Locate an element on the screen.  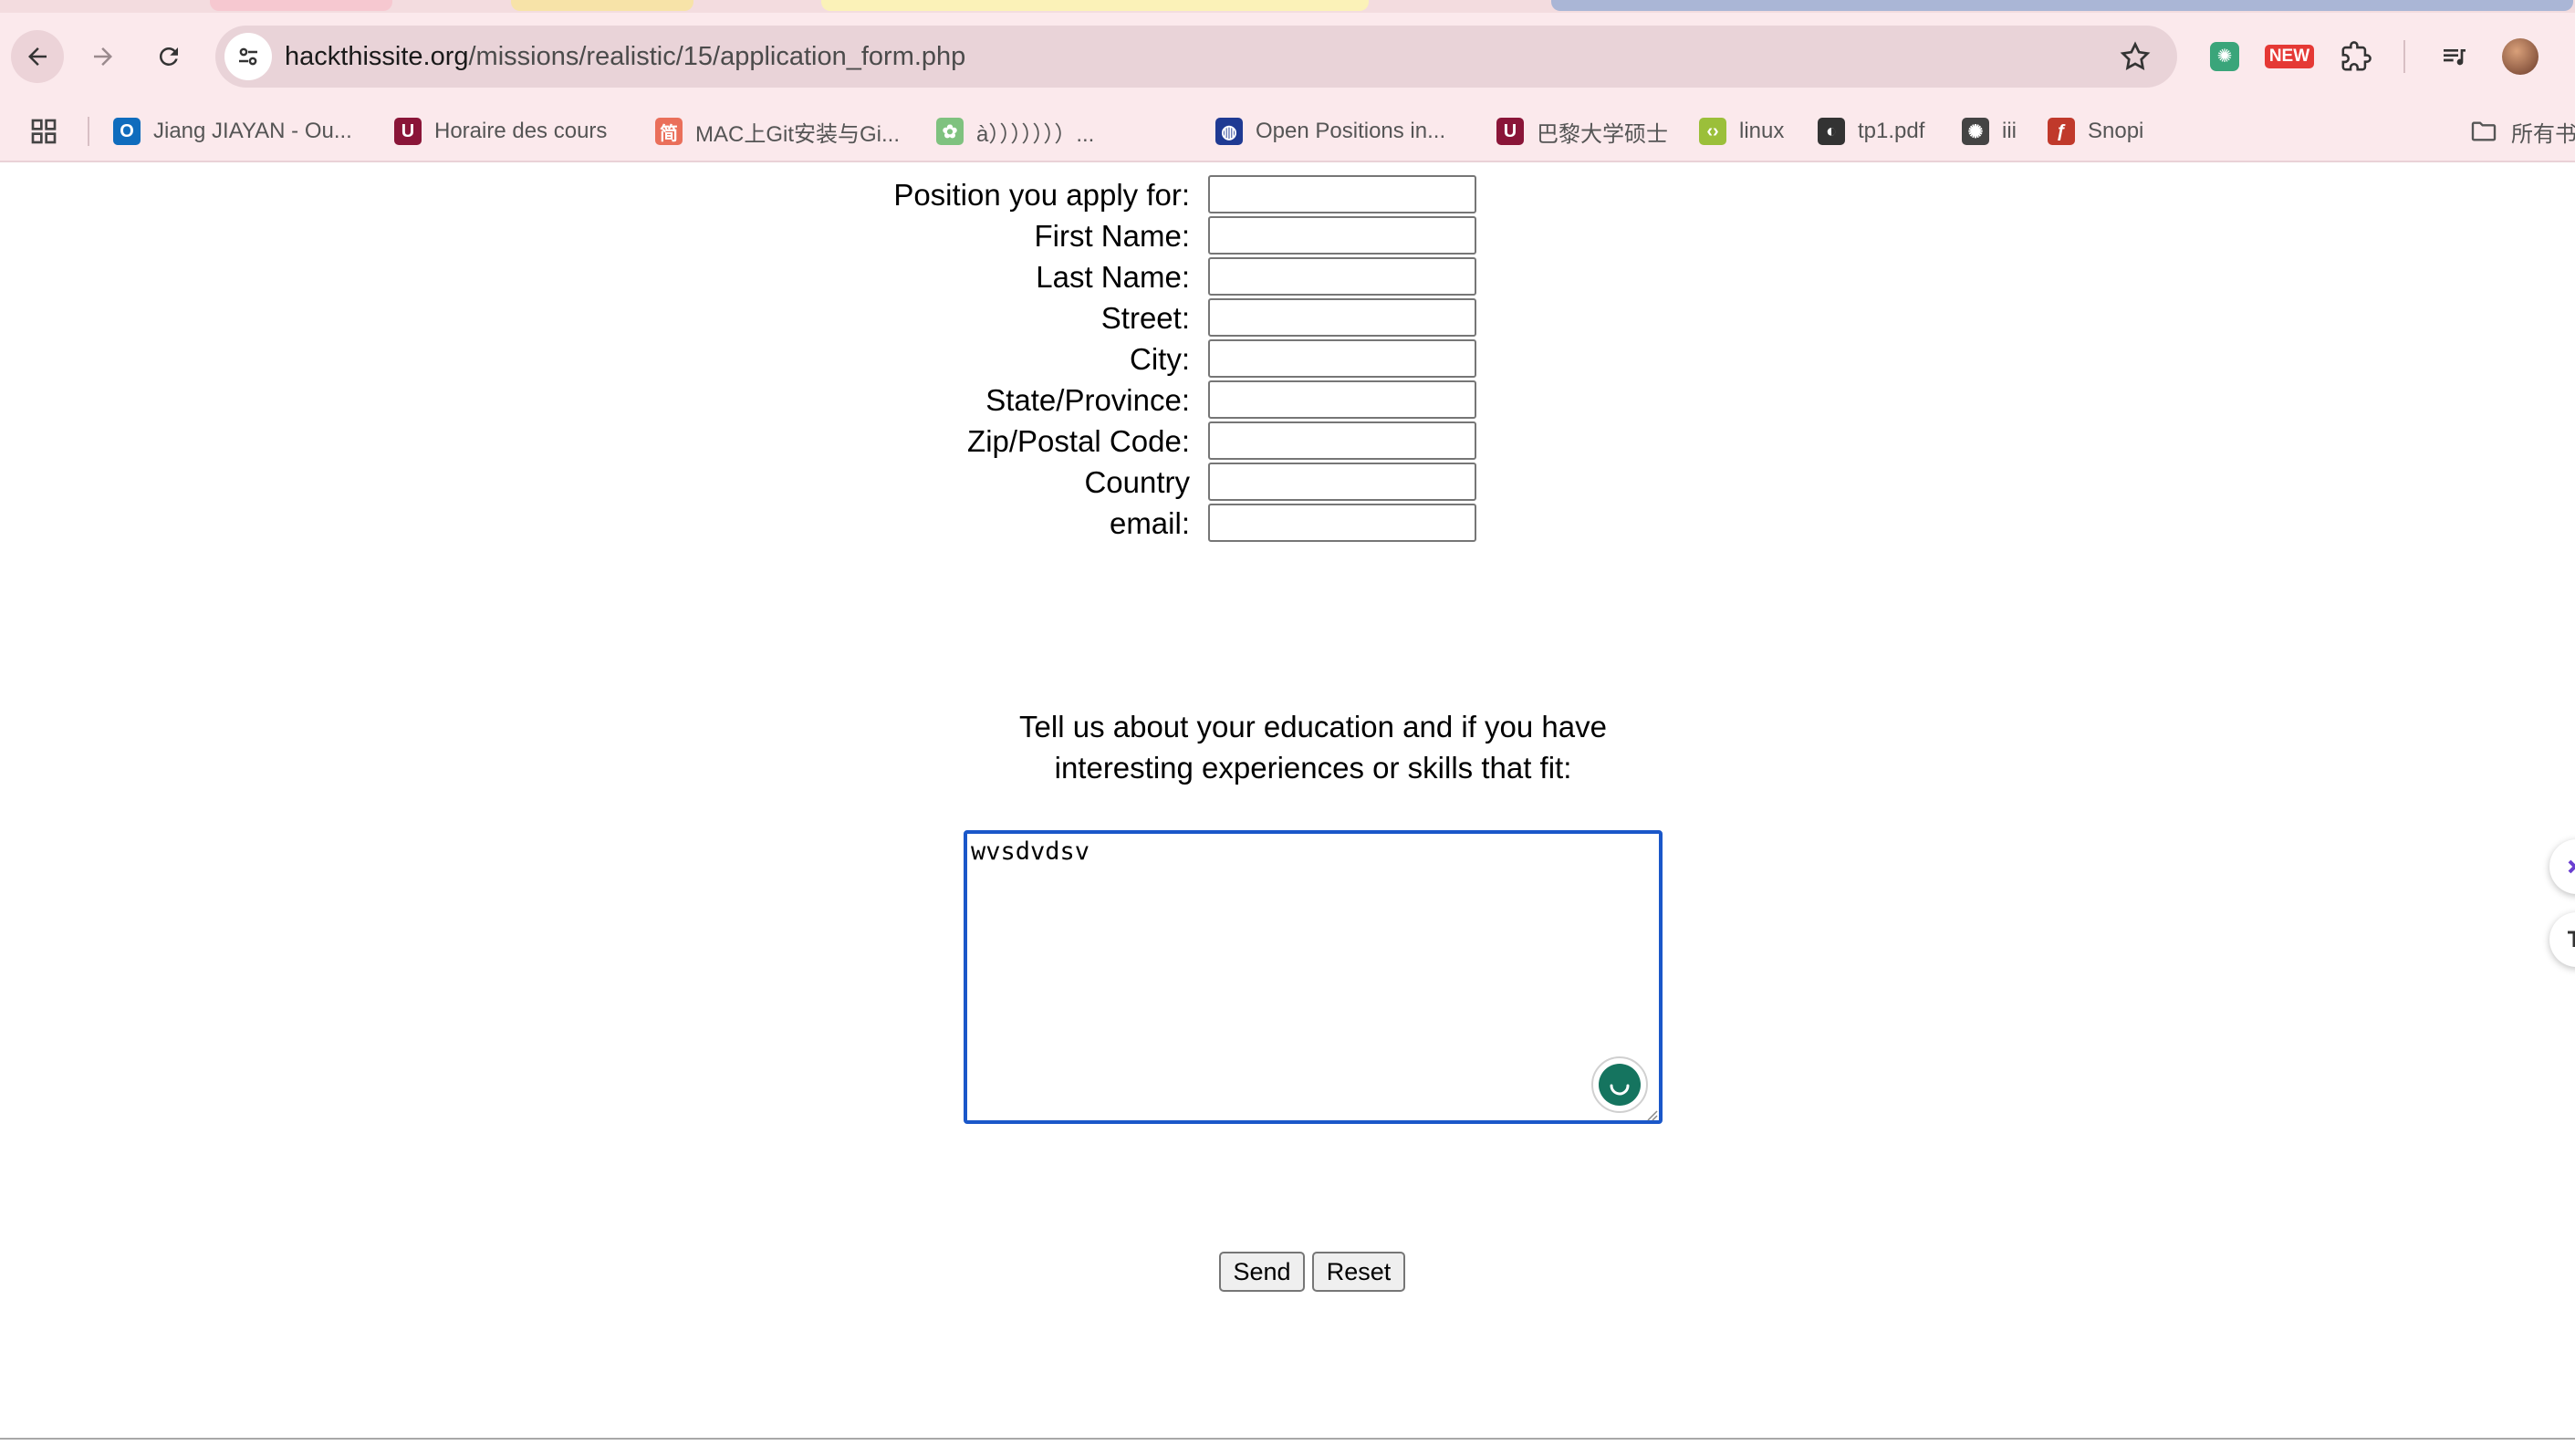
bookmark-label: tp1.pdf is located at coordinates (1891, 131).